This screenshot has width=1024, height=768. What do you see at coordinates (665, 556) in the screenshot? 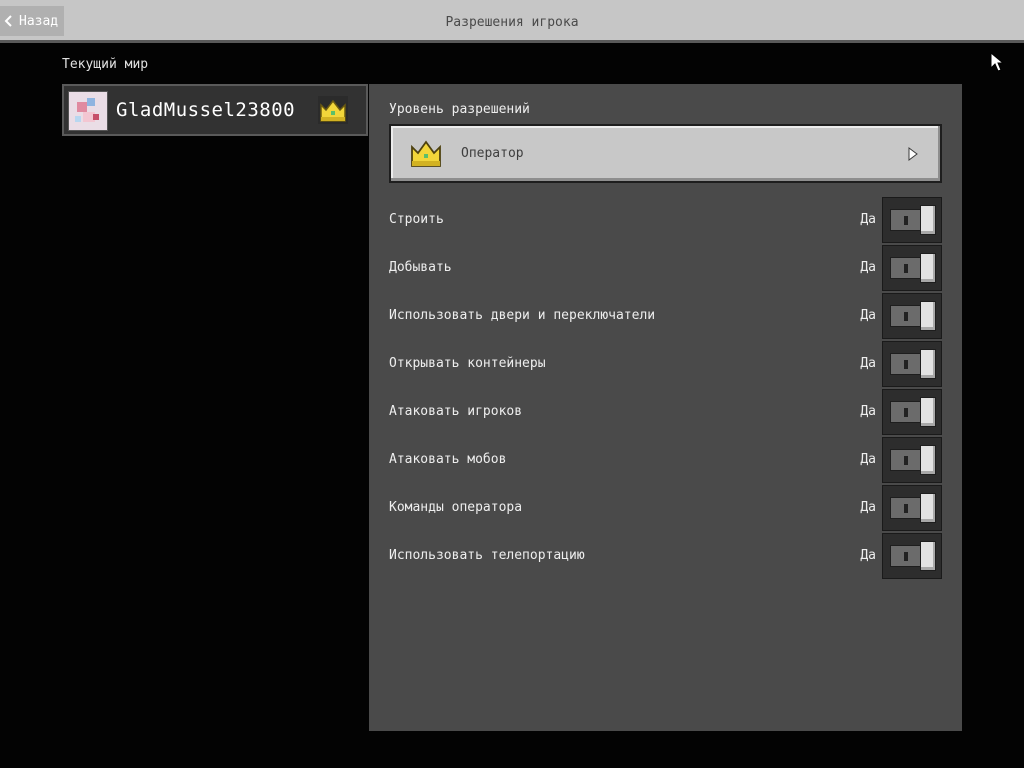
I see `permission-row-teleport: Использовать телепортацию Да` at bounding box center [665, 556].